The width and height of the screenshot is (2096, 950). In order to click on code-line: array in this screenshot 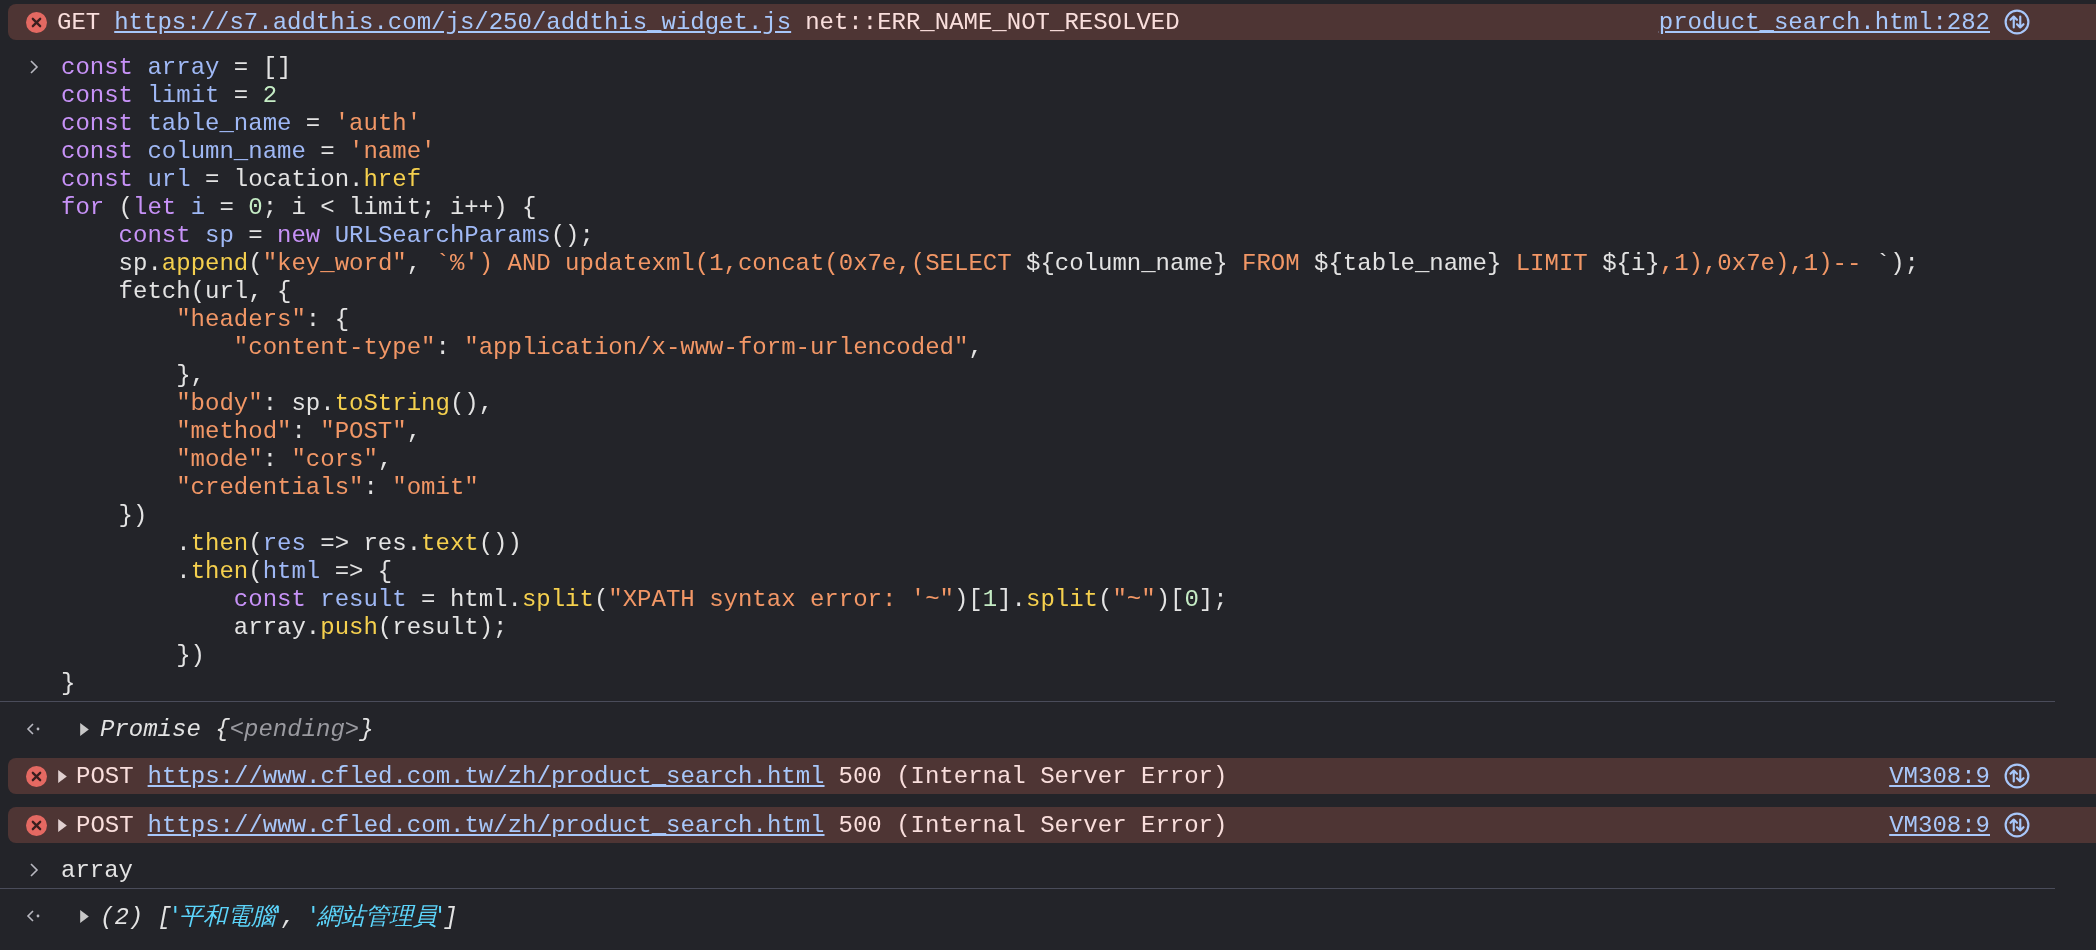, I will do `click(97, 870)`.